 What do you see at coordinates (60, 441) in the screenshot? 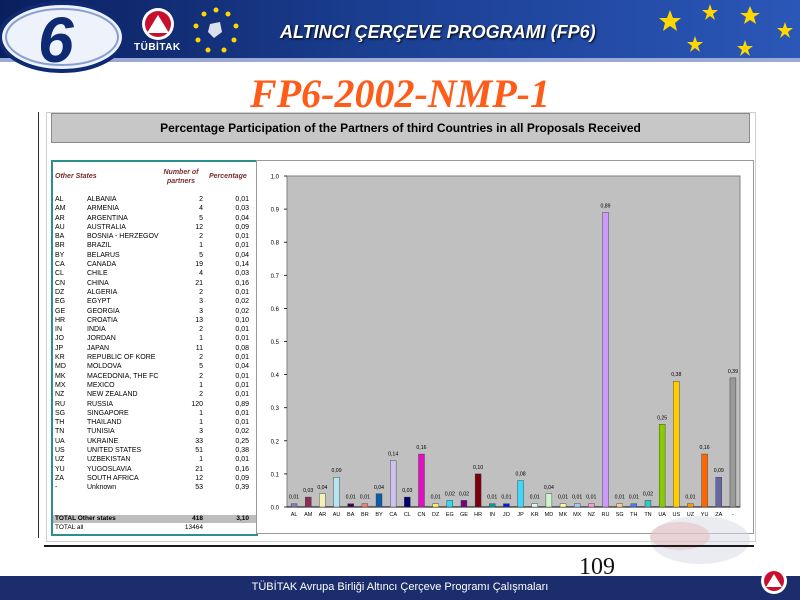
I see `country-code: UA` at bounding box center [60, 441].